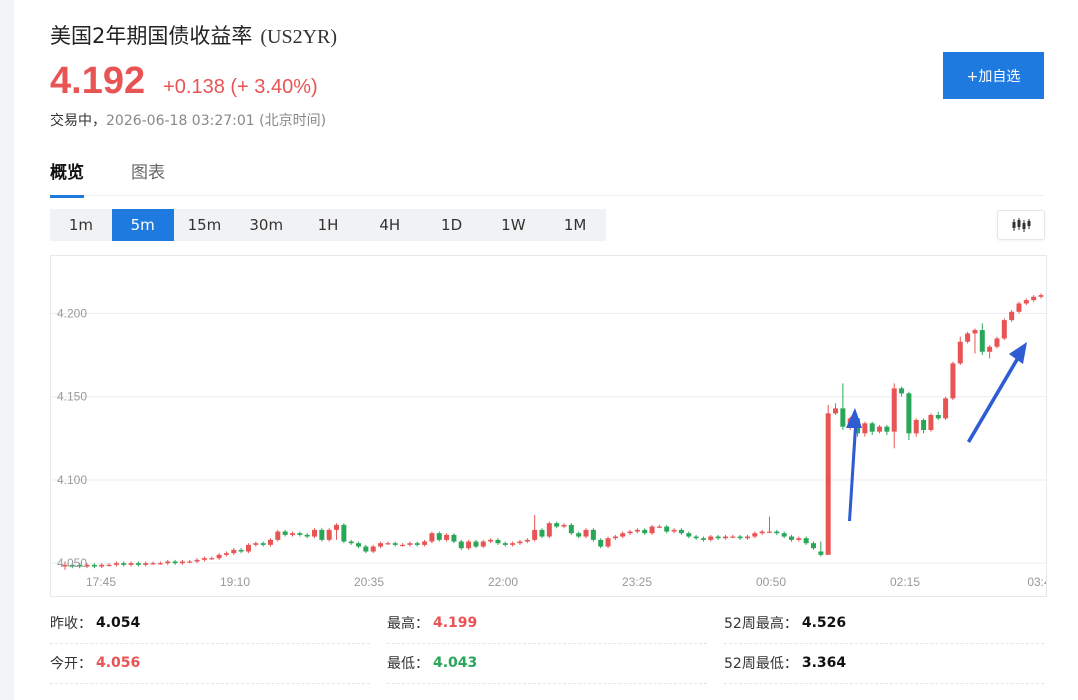  I want to click on stat-label: 最低：, so click(408, 664).